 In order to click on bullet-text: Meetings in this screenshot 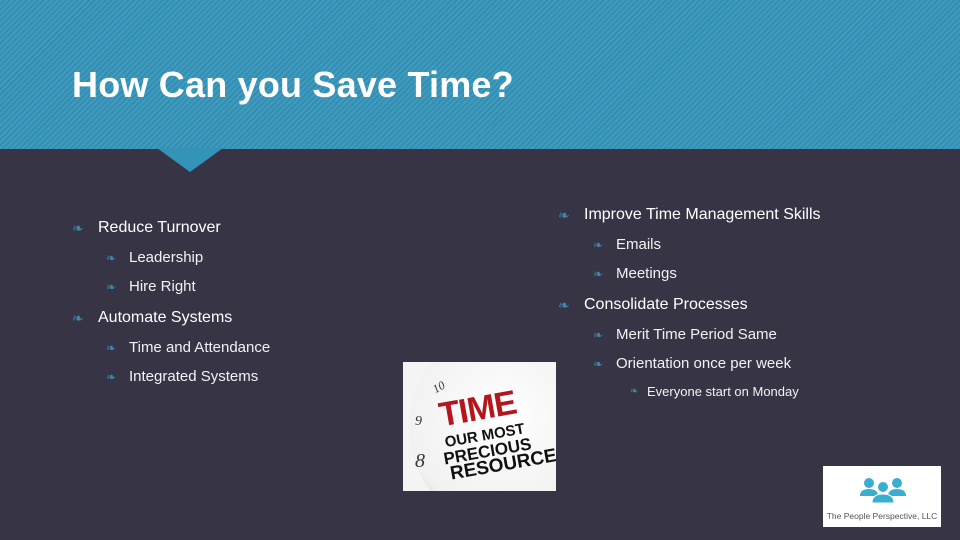, I will do `click(646, 273)`.